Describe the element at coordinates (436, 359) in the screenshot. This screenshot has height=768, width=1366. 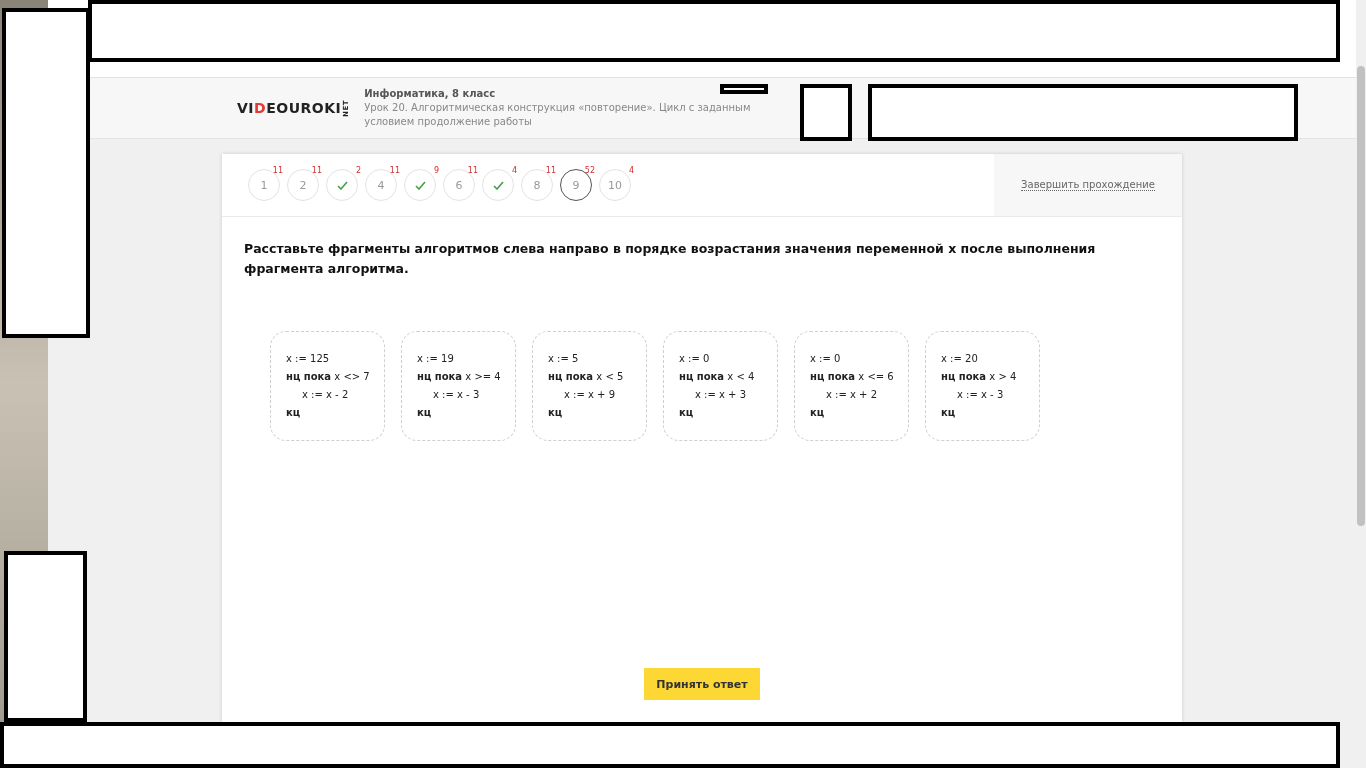
I see `code-line: x := 19` at that location.